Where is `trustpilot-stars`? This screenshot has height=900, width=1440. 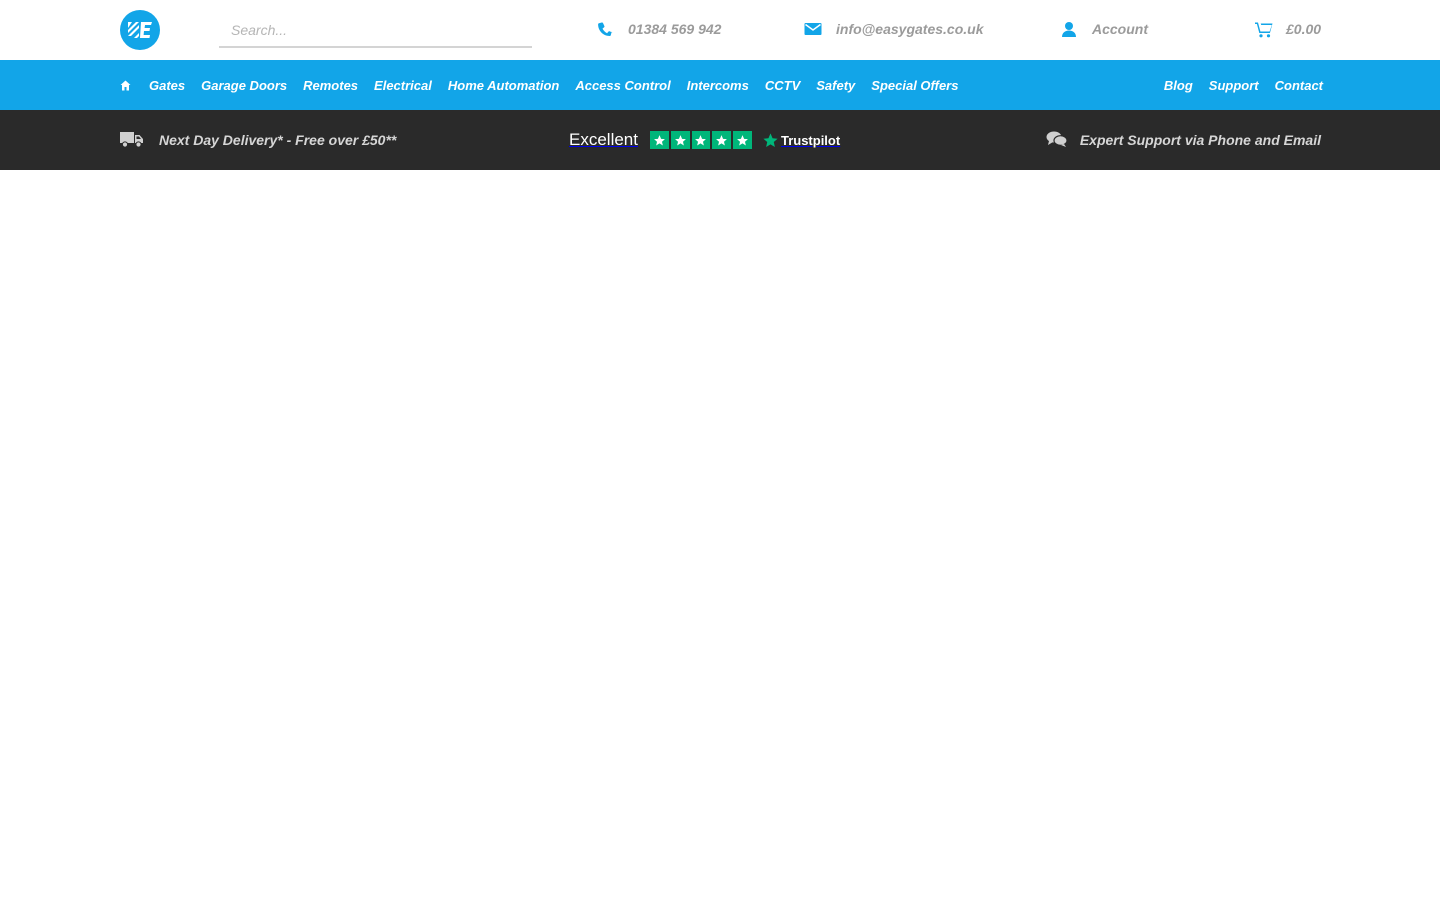 trustpilot-stars is located at coordinates (700, 140).